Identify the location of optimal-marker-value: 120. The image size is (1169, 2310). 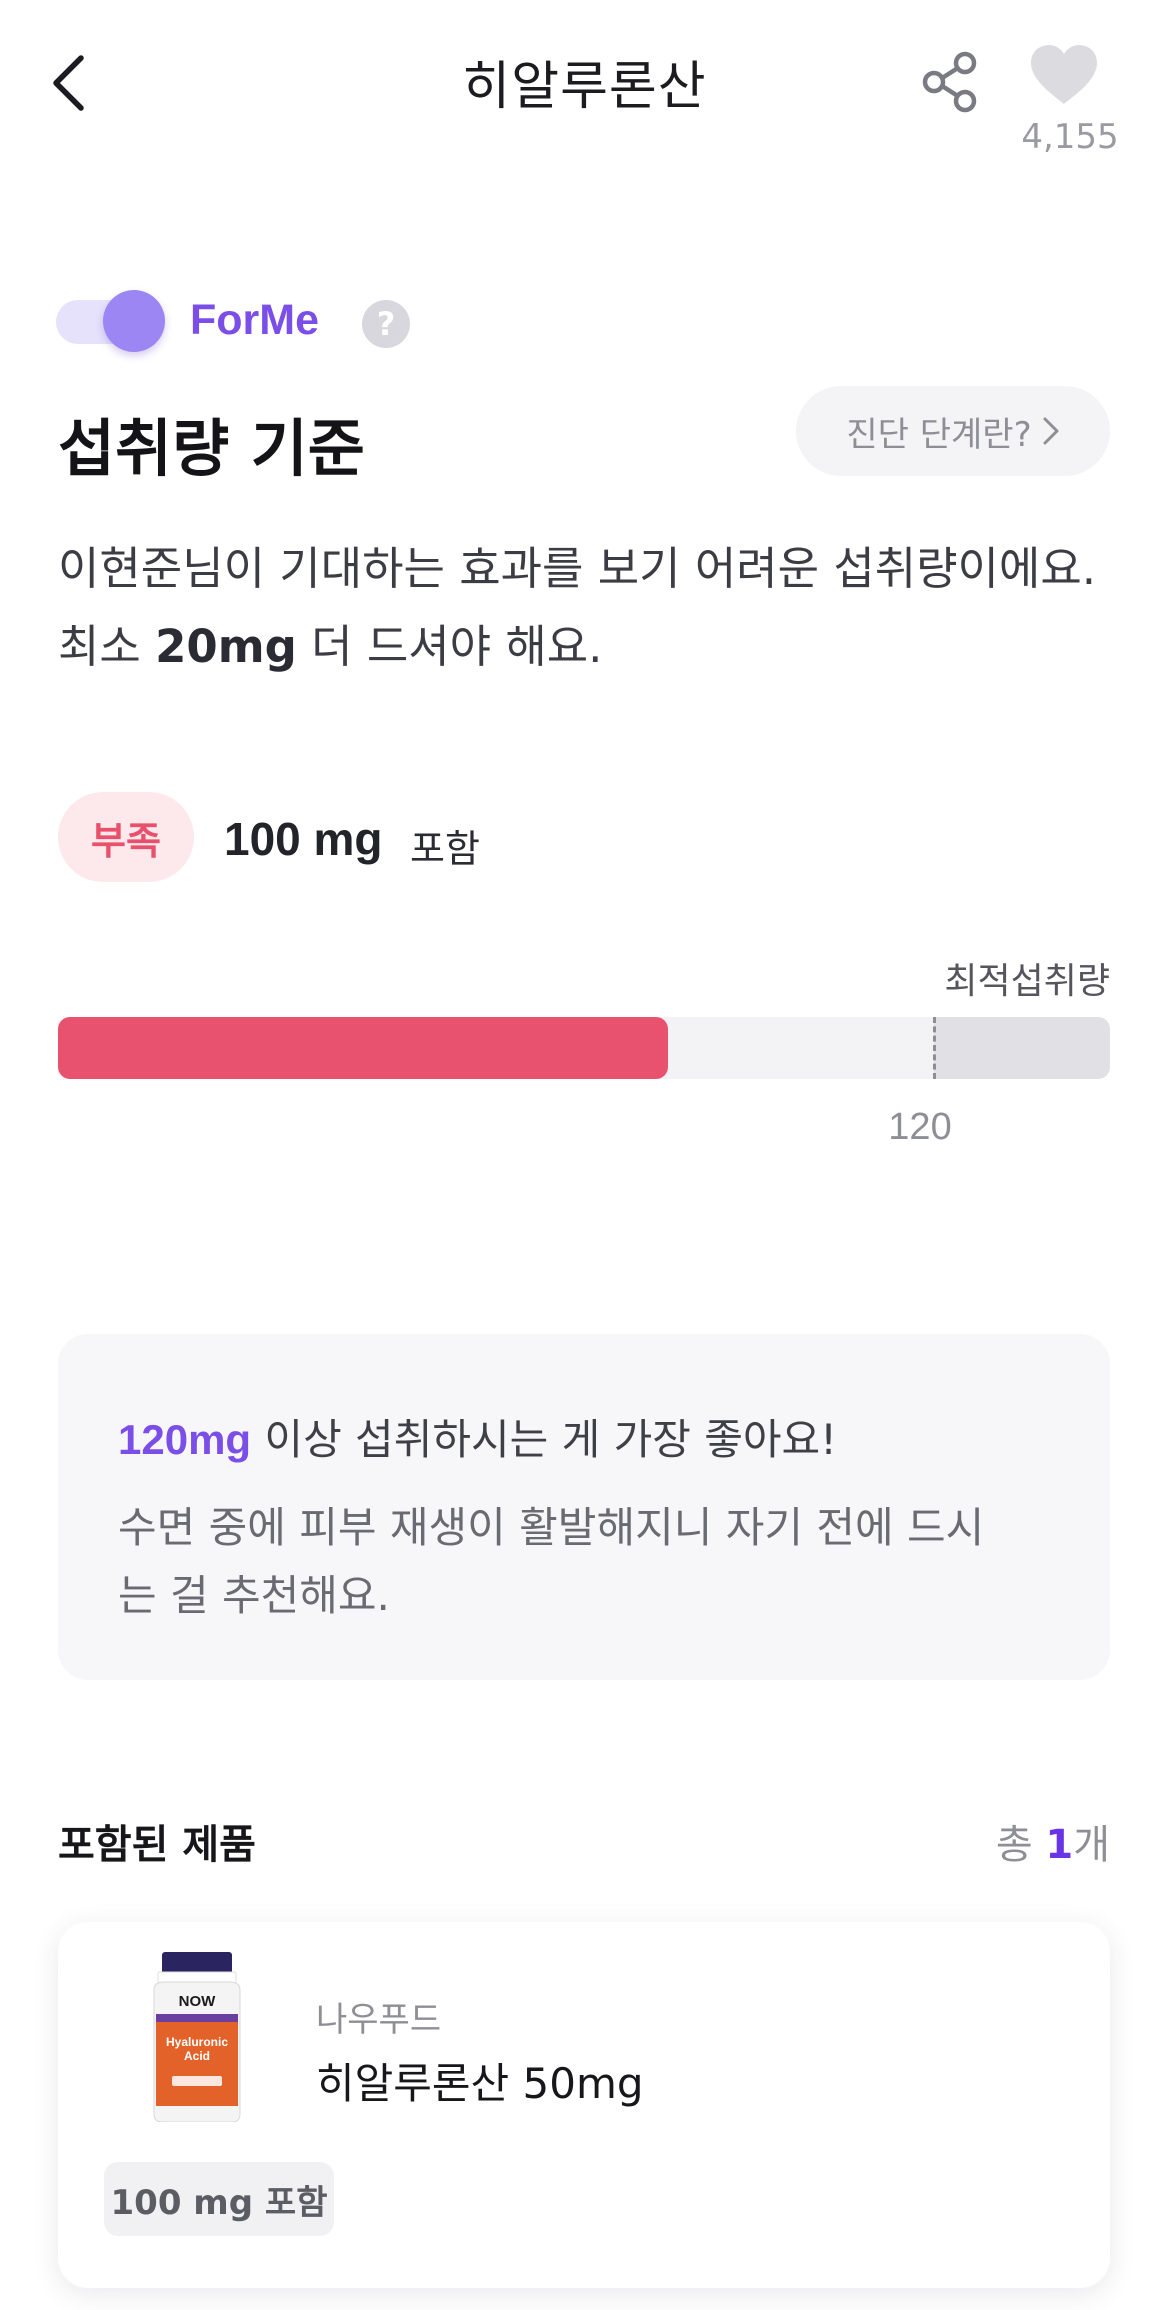
(920, 1127).